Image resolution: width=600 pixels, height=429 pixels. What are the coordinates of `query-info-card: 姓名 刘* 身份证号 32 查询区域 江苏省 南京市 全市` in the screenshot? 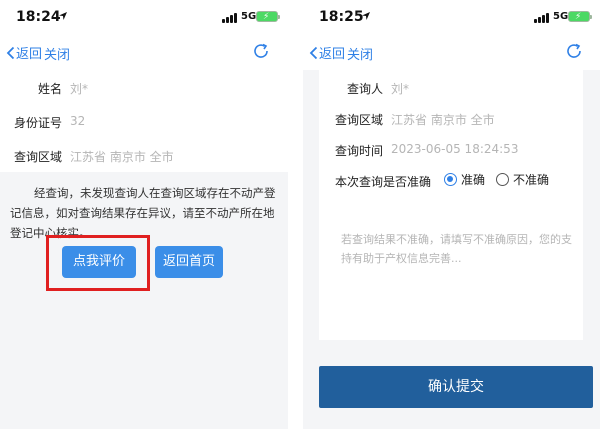 It's located at (144, 121).